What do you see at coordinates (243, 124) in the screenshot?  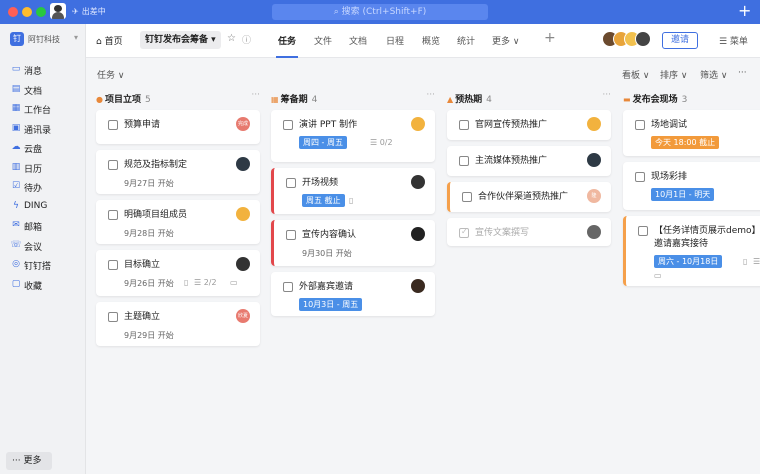 I see `assignee-avatar: 完成` at bounding box center [243, 124].